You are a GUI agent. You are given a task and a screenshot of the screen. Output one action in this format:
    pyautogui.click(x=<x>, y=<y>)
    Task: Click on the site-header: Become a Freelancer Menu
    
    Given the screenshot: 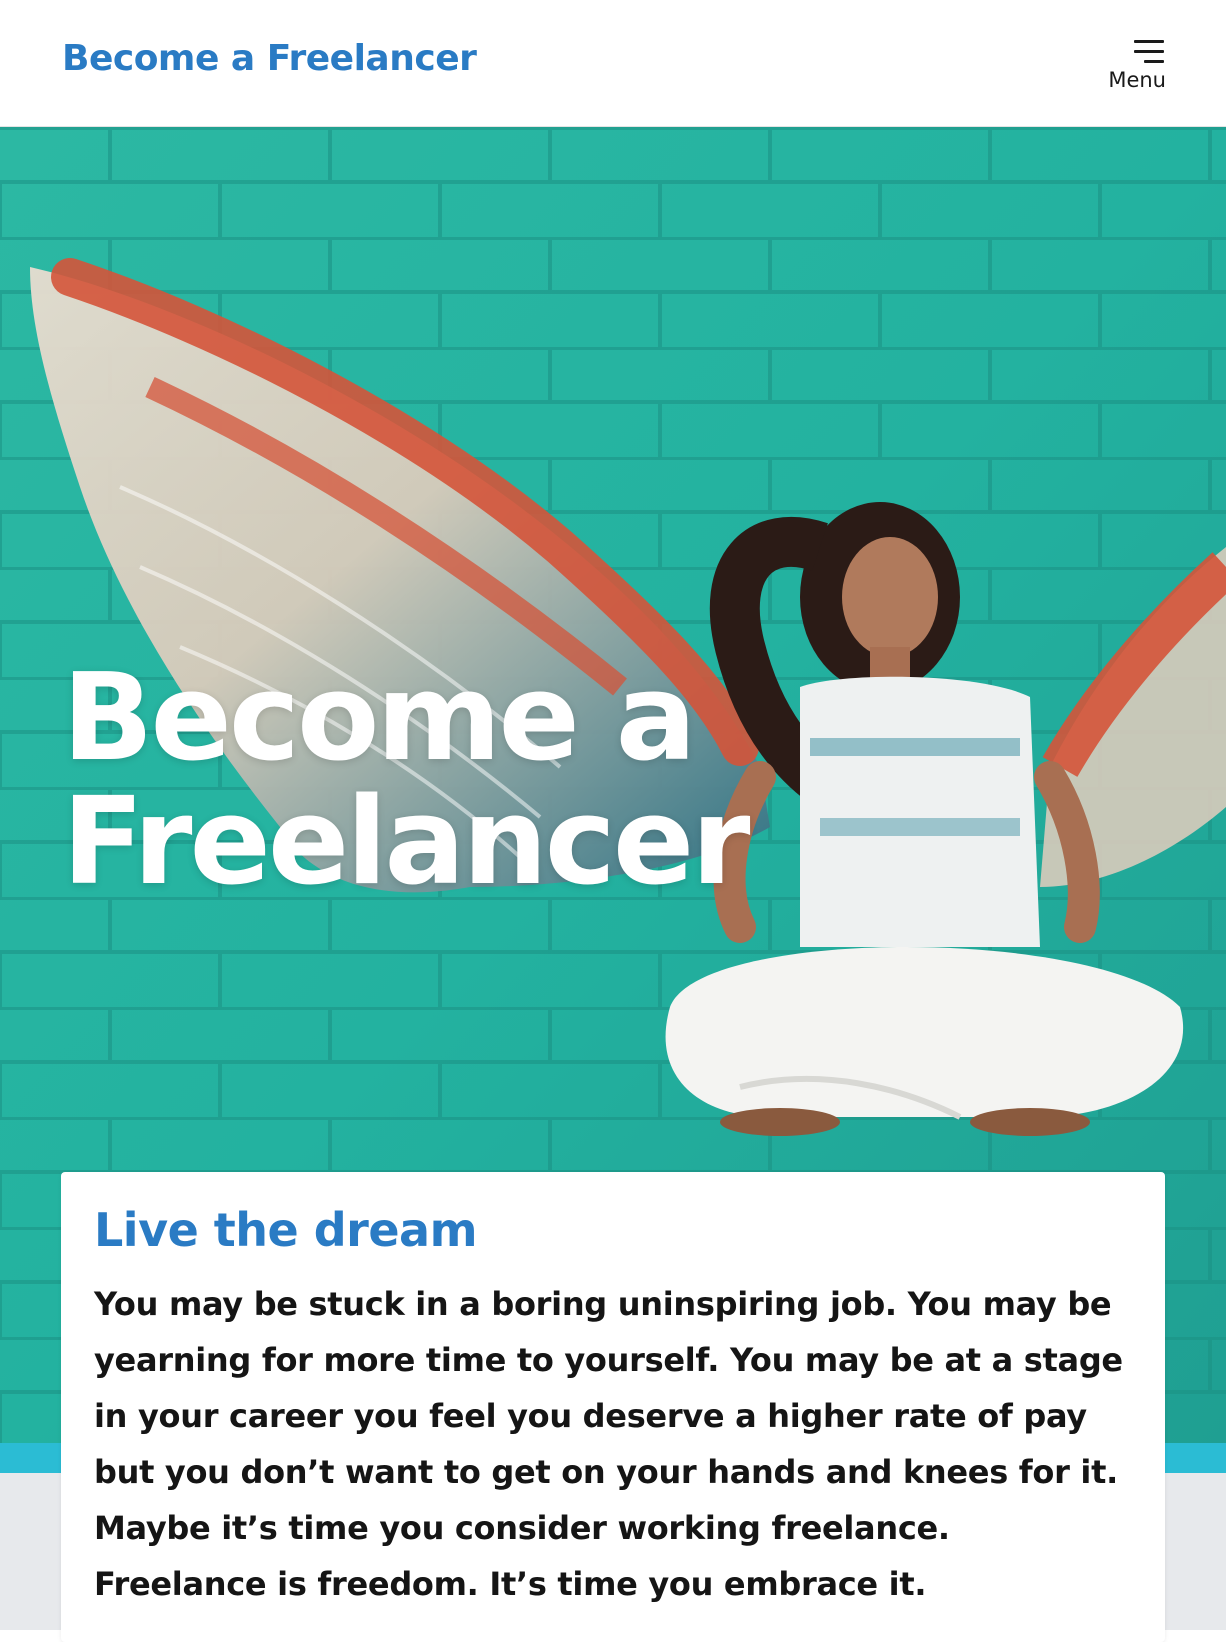 What is the action you would take?
    pyautogui.click(x=613, y=63)
    